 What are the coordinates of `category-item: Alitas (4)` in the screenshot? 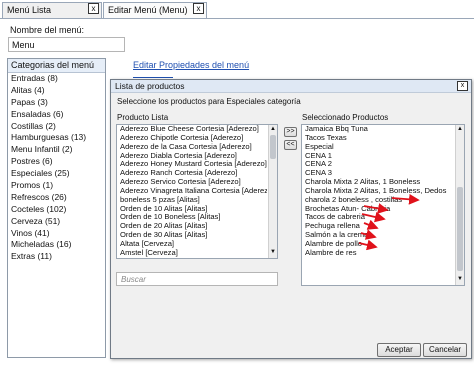 It's located at (56, 91).